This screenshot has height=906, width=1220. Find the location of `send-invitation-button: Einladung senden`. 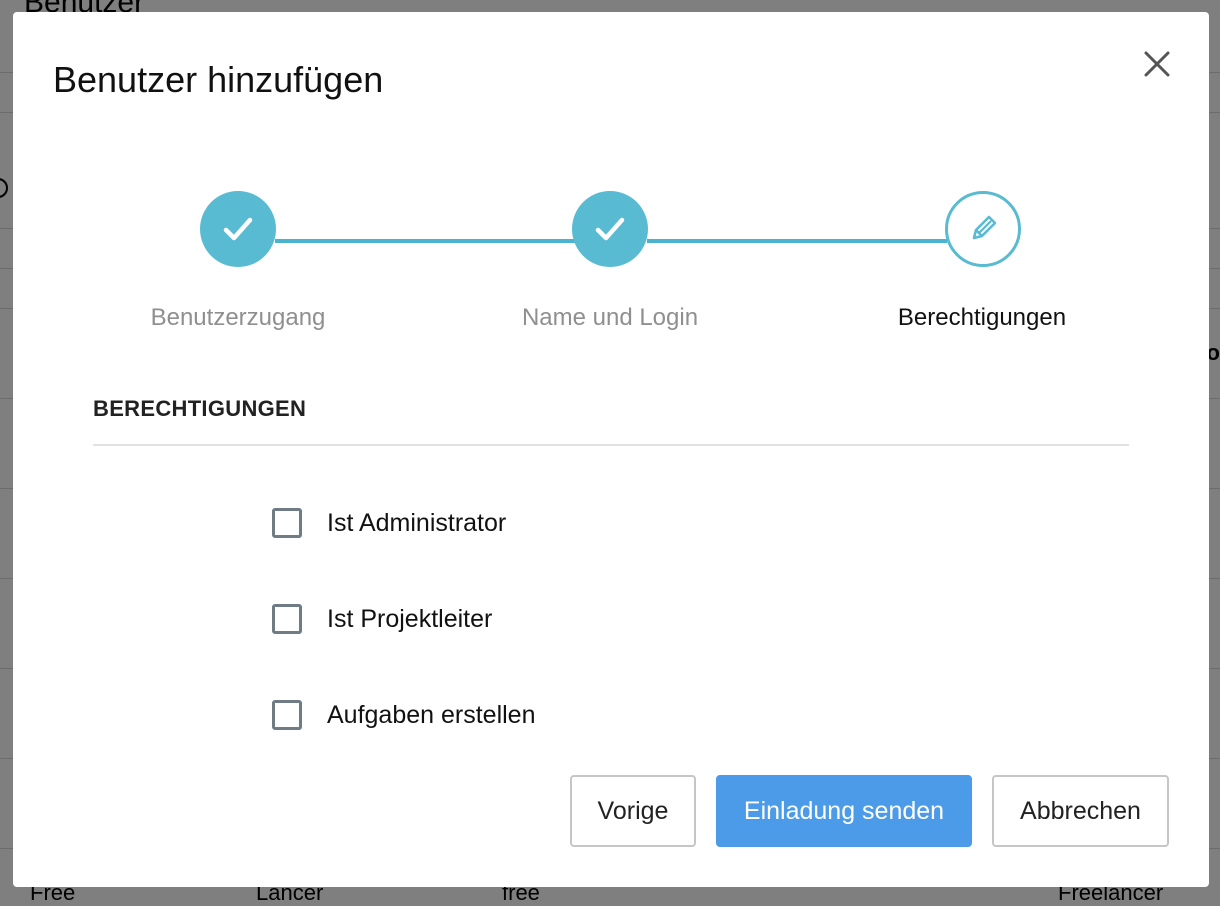

send-invitation-button: Einladung senden is located at coordinates (844, 811).